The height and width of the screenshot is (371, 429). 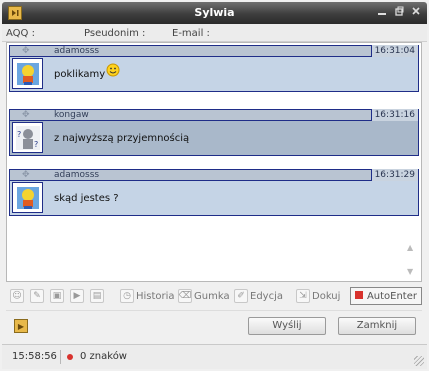 I want to click on message-time: 16:31:04, so click(x=394, y=51).